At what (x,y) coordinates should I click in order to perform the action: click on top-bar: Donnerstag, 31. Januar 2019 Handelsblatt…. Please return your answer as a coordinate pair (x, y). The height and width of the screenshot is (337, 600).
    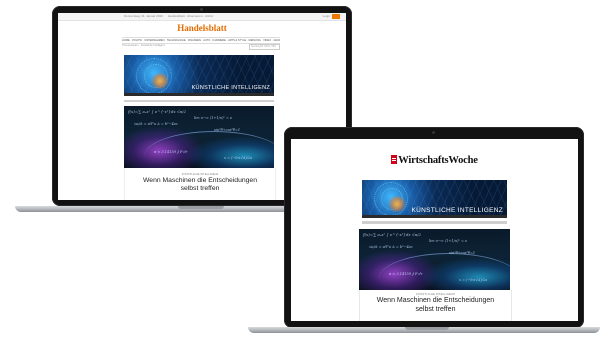
    Looking at the image, I should click on (202, 17).